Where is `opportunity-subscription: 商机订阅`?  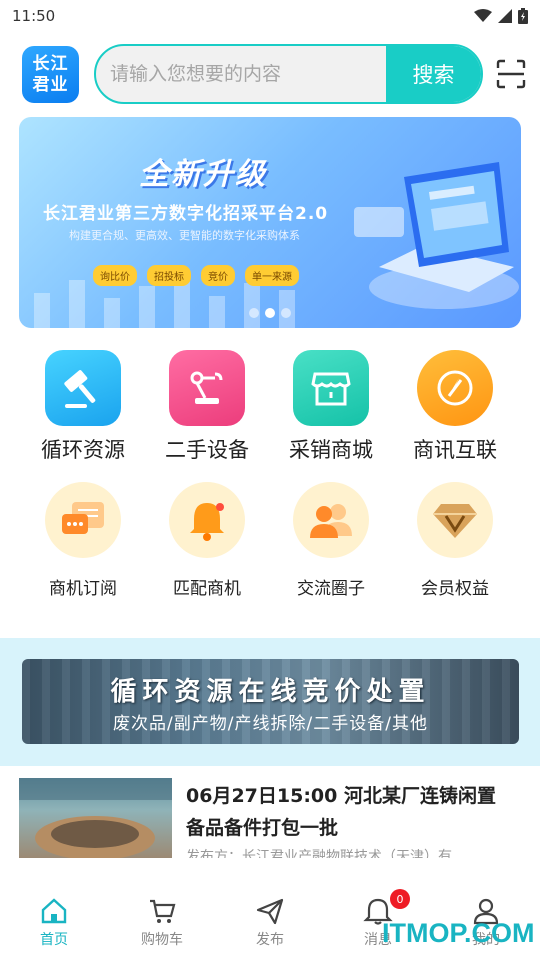 opportunity-subscription: 商机订阅 is located at coordinates (83, 540).